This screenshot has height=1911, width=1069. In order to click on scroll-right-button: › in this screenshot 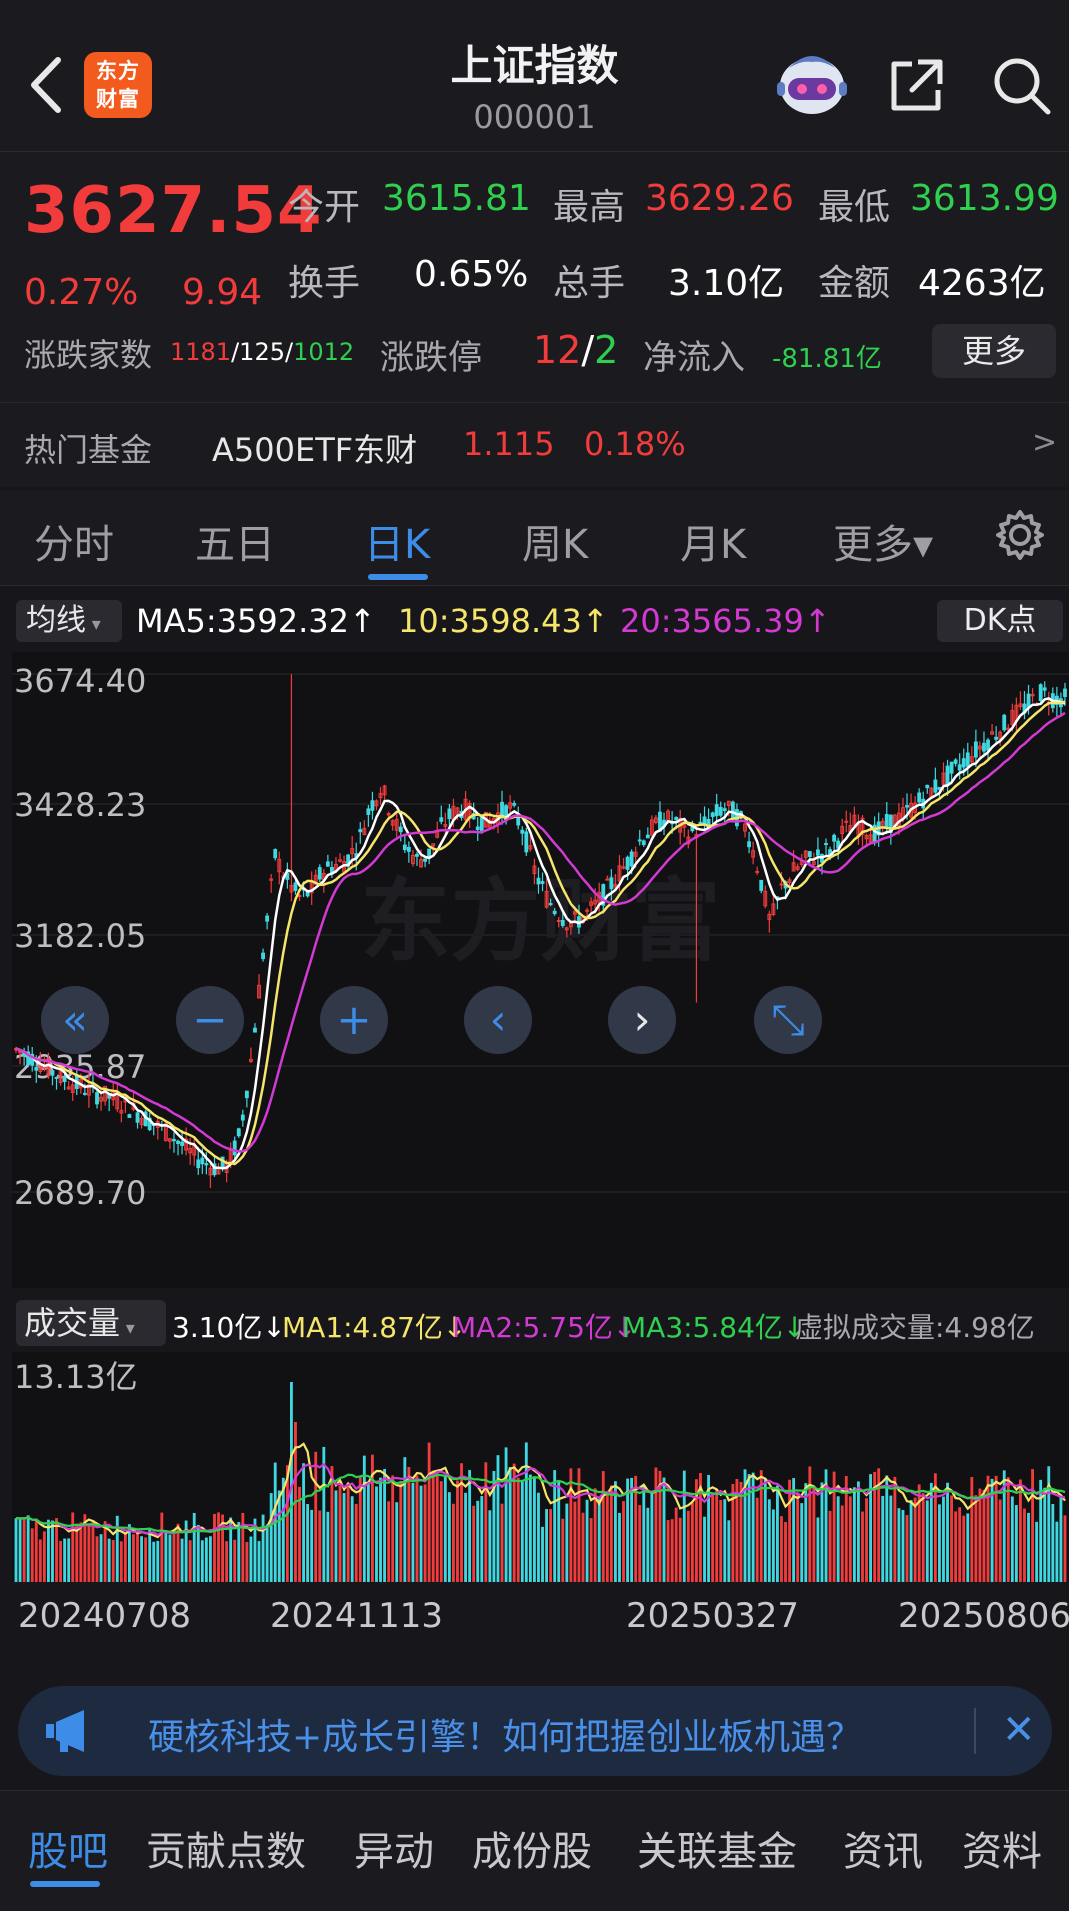, I will do `click(642, 1020)`.